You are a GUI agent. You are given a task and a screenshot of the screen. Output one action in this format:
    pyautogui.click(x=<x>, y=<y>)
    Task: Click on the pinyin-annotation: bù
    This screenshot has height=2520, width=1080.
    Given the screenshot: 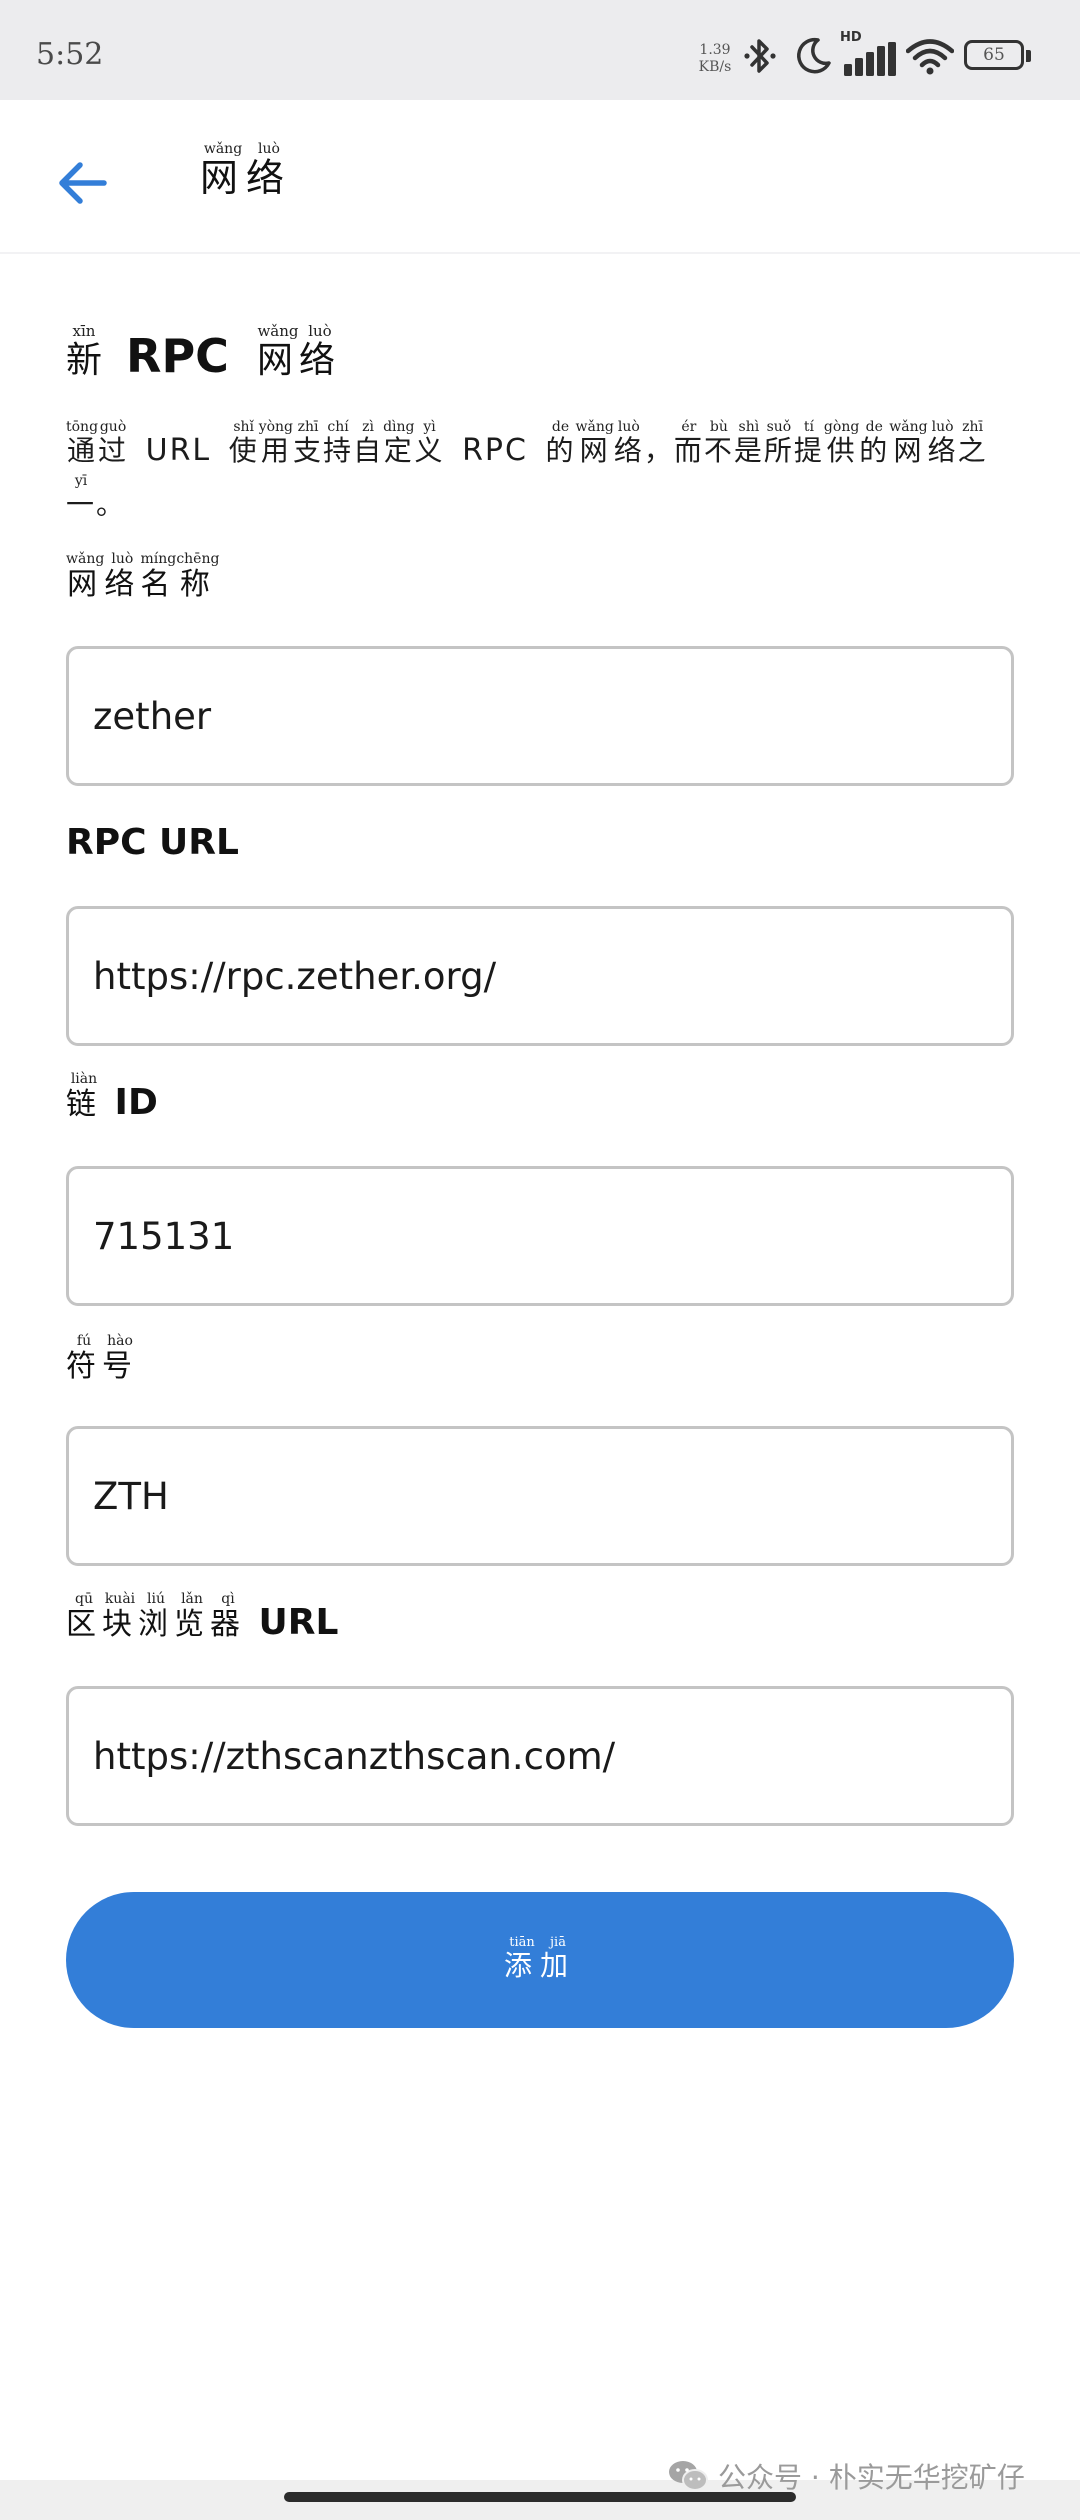 What is the action you would take?
    pyautogui.click(x=718, y=427)
    